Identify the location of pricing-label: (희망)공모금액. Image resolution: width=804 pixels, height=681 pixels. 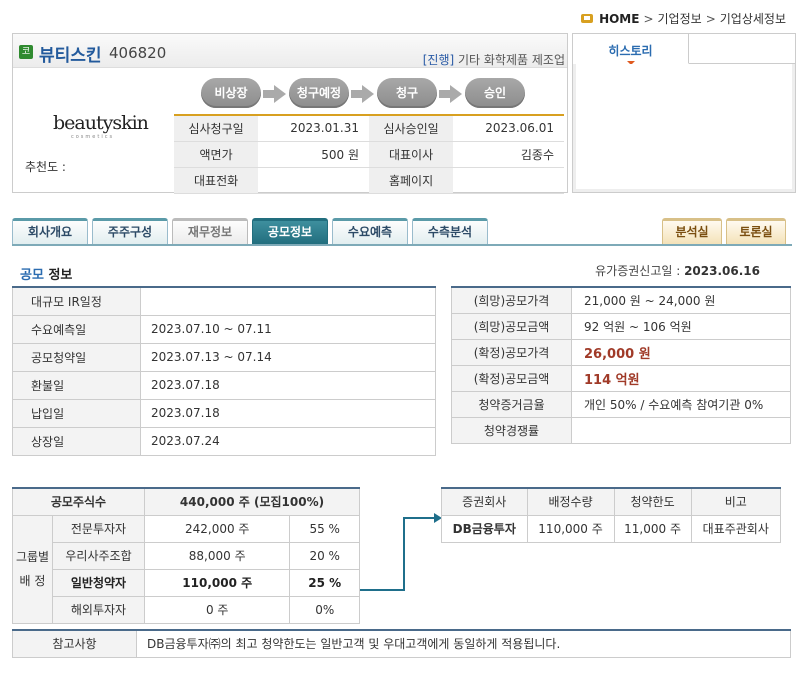
(511, 326).